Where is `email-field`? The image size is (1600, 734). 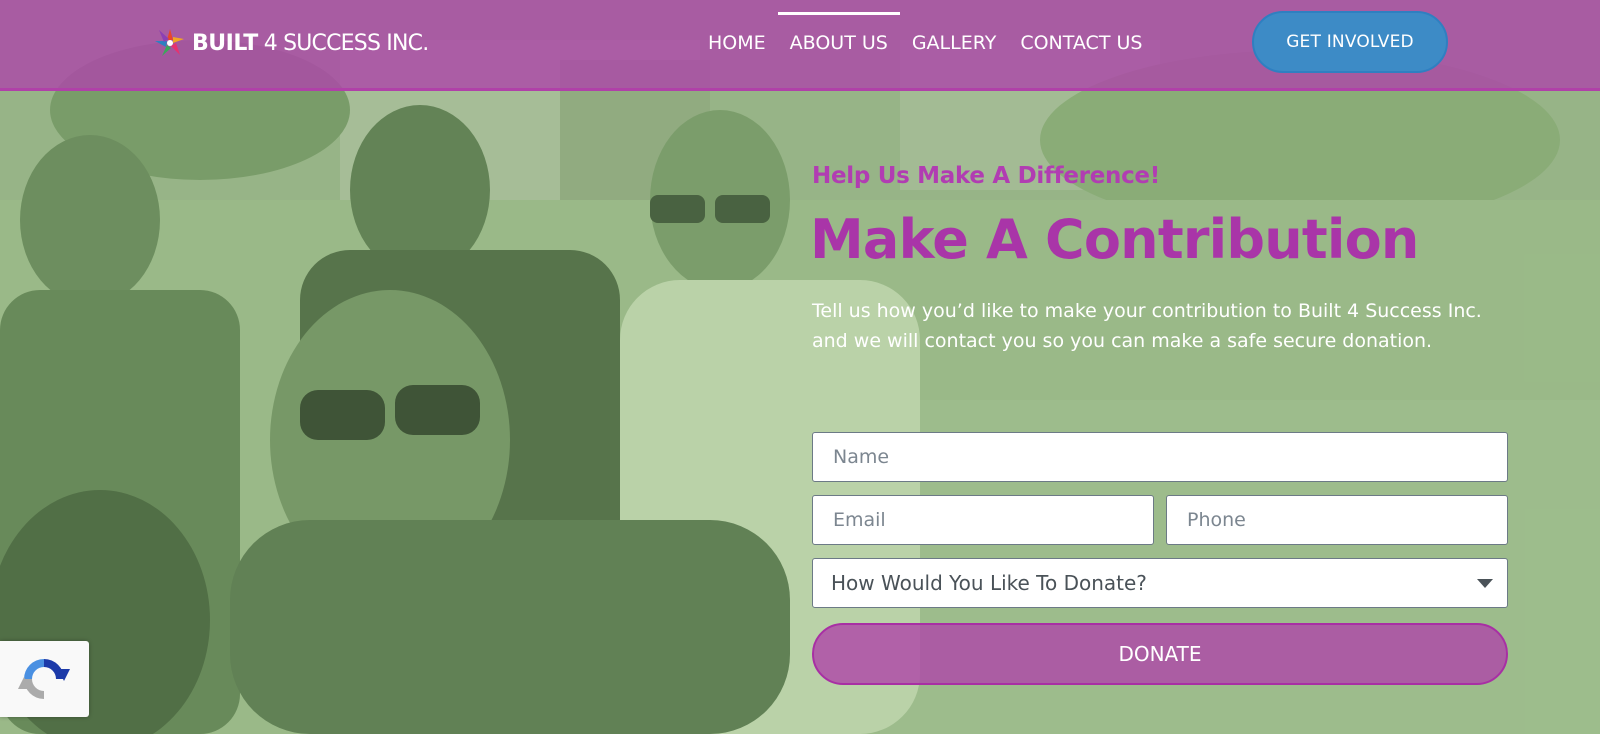
email-field is located at coordinates (983, 520).